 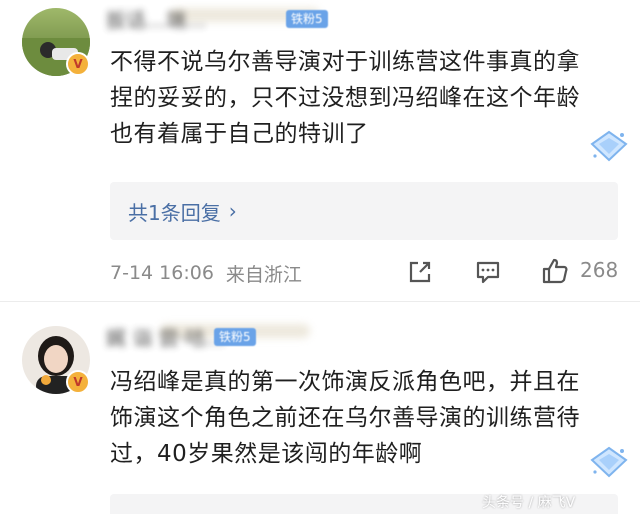 What do you see at coordinates (599, 270) in the screenshot?
I see `like-count: 268` at bounding box center [599, 270].